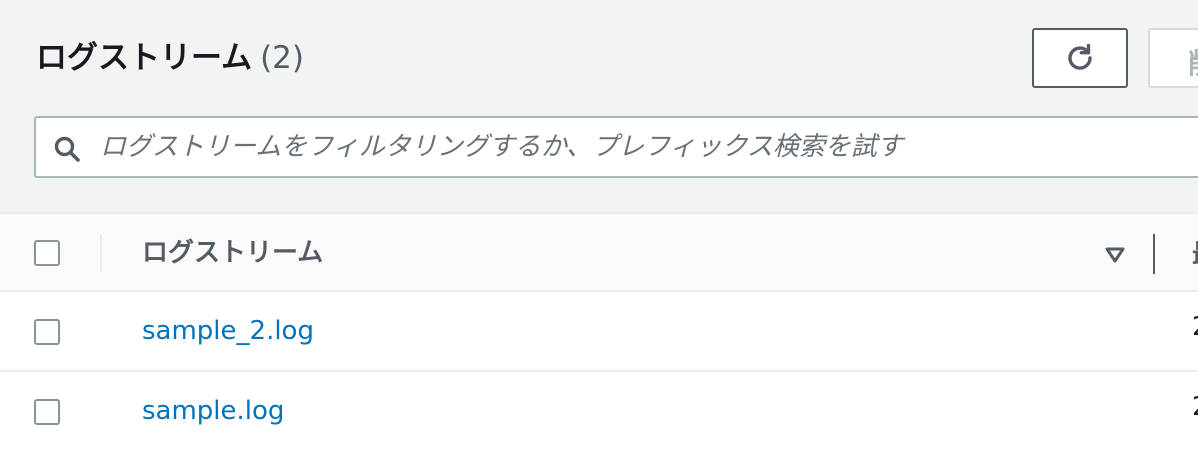 This screenshot has width=1198, height=450. What do you see at coordinates (232, 253) in the screenshot?
I see `column-header-log-stream: ログストリーム` at bounding box center [232, 253].